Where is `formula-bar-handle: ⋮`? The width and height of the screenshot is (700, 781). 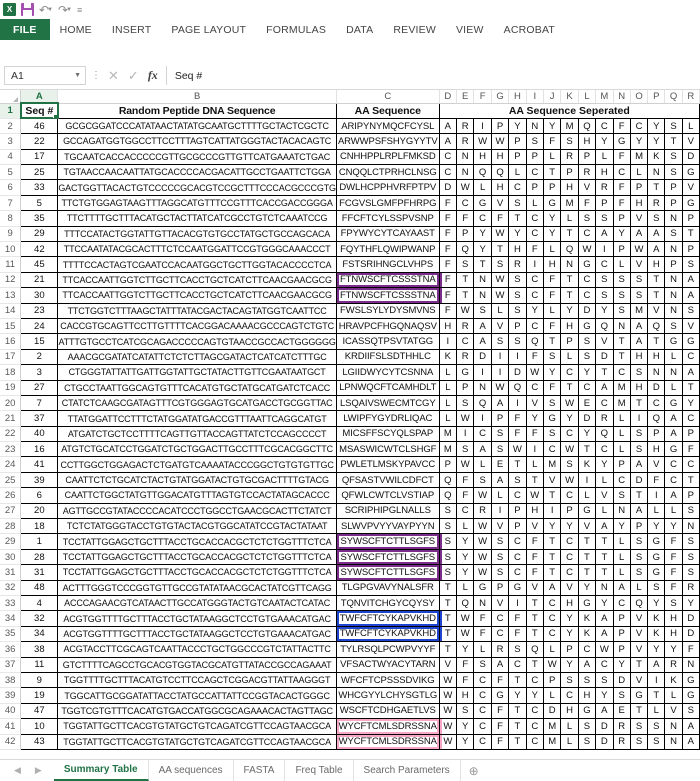 formula-bar-handle: ⋮ is located at coordinates (96, 75).